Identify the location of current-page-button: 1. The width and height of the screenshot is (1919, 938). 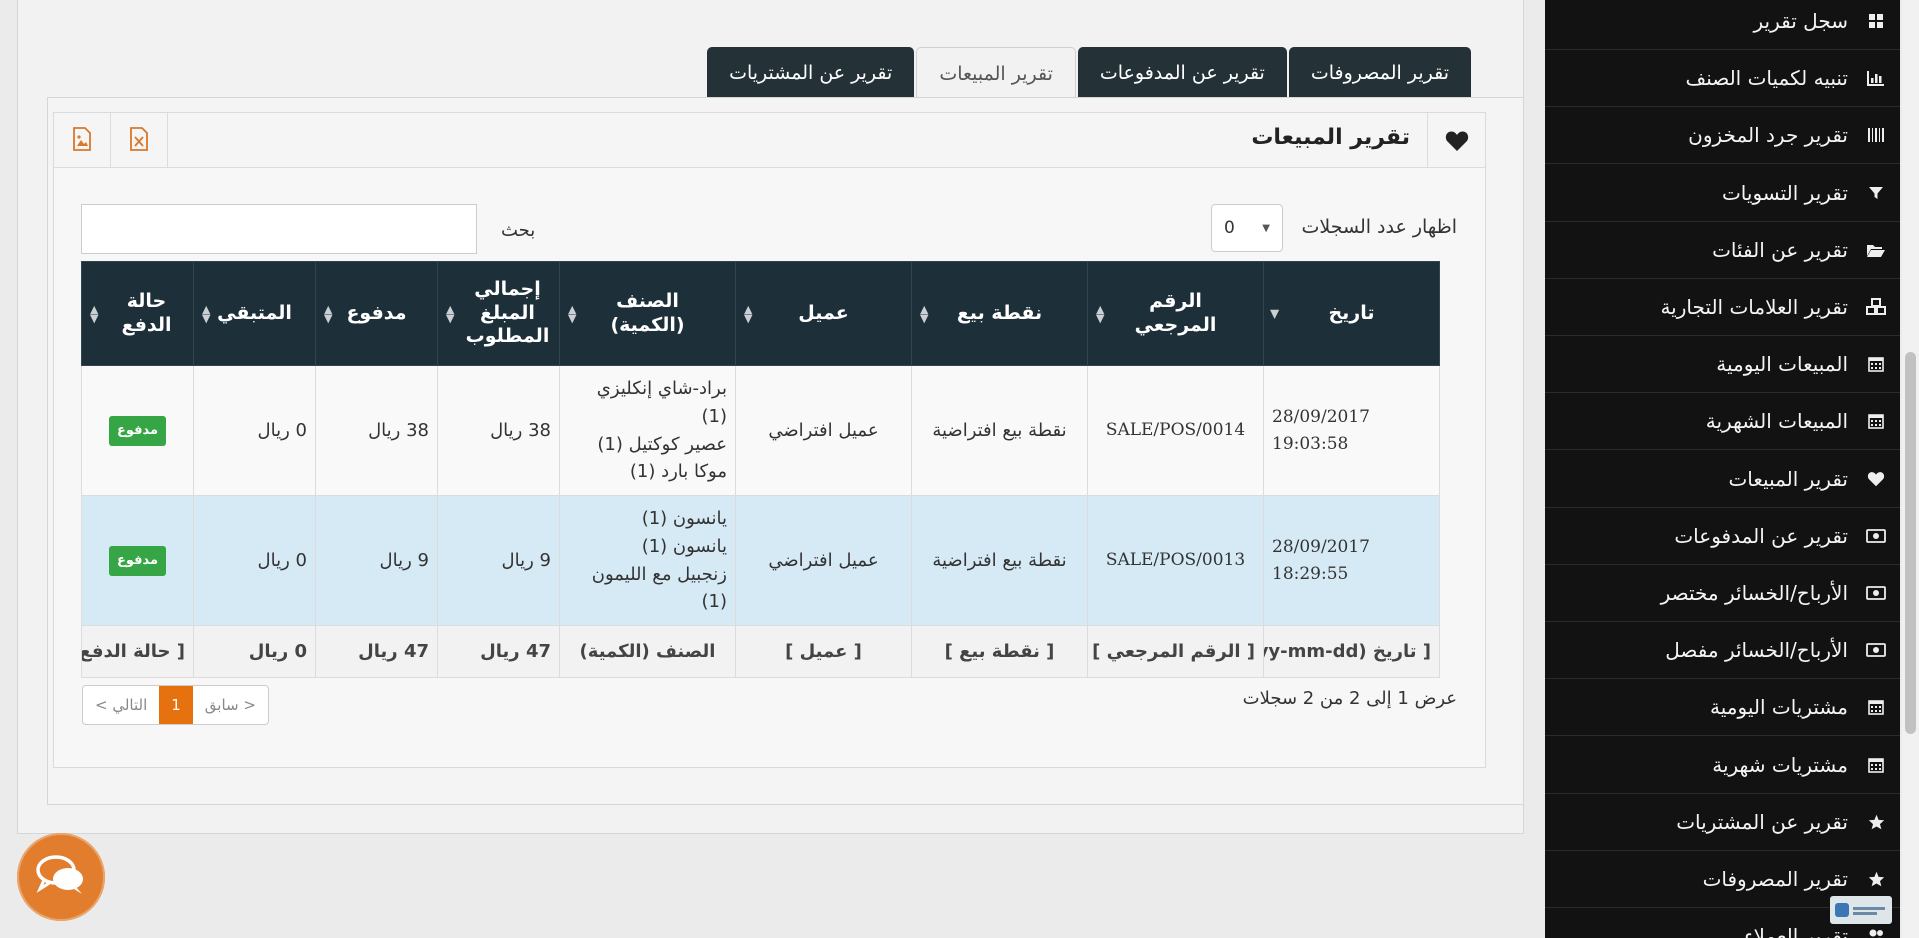
(176, 705).